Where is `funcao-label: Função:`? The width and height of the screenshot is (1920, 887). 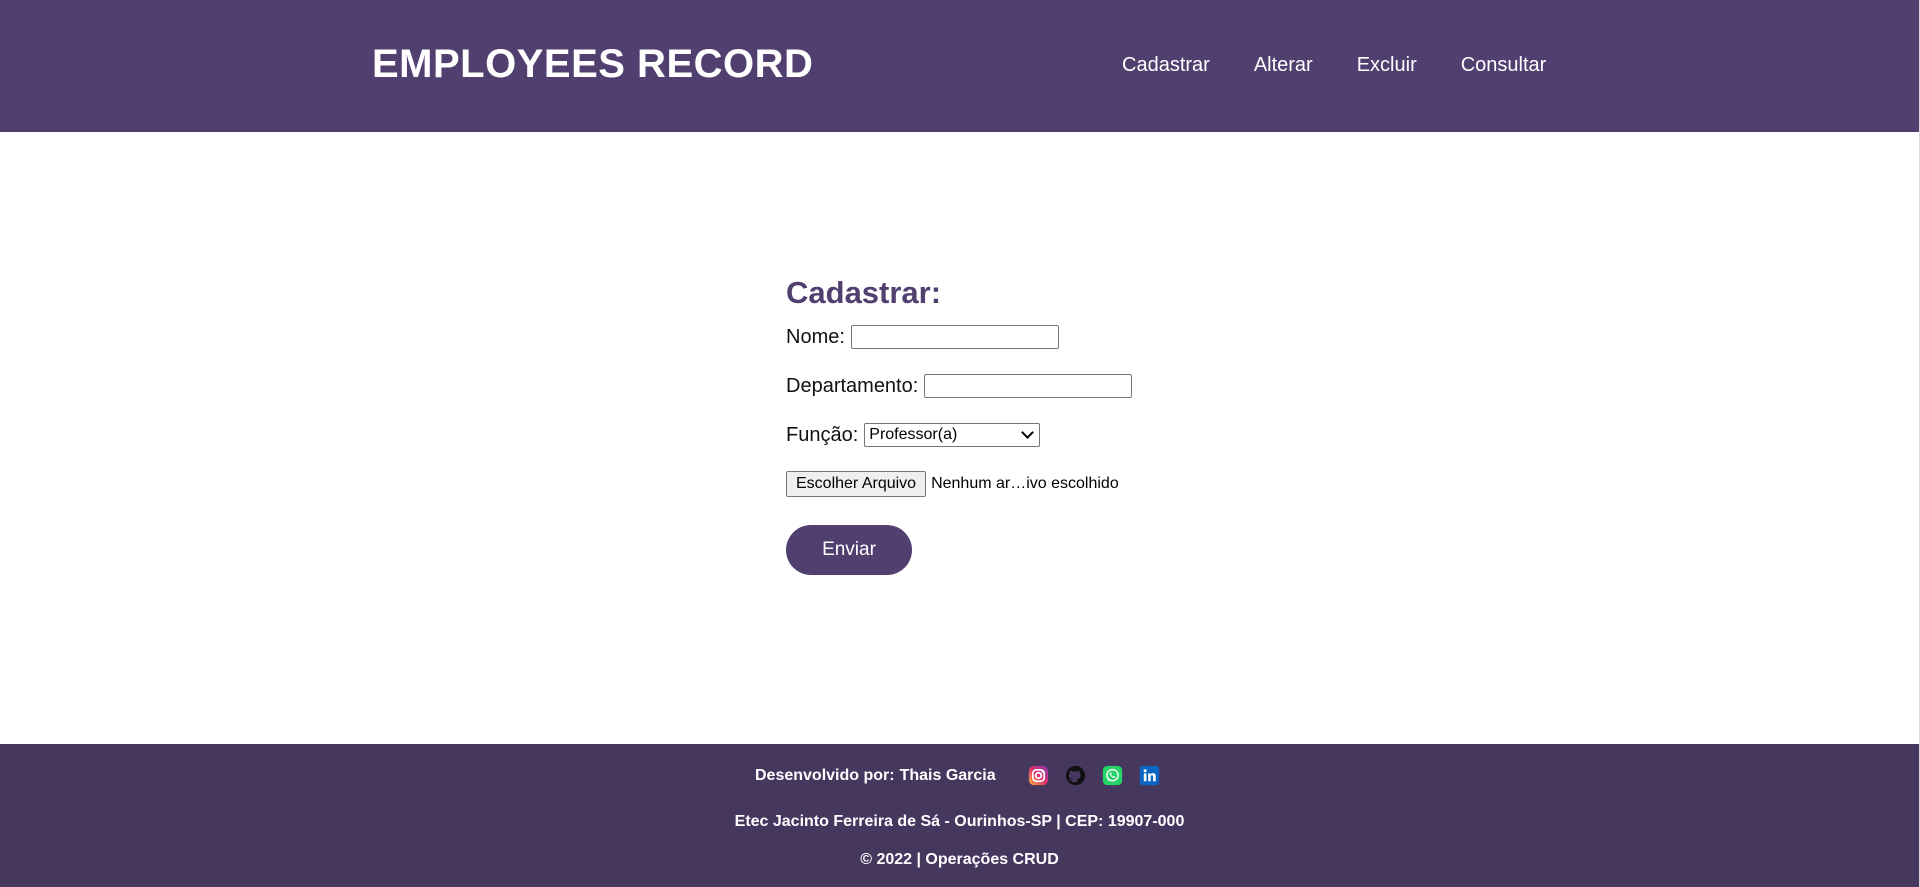
funcao-label: Função: is located at coordinates (822, 434).